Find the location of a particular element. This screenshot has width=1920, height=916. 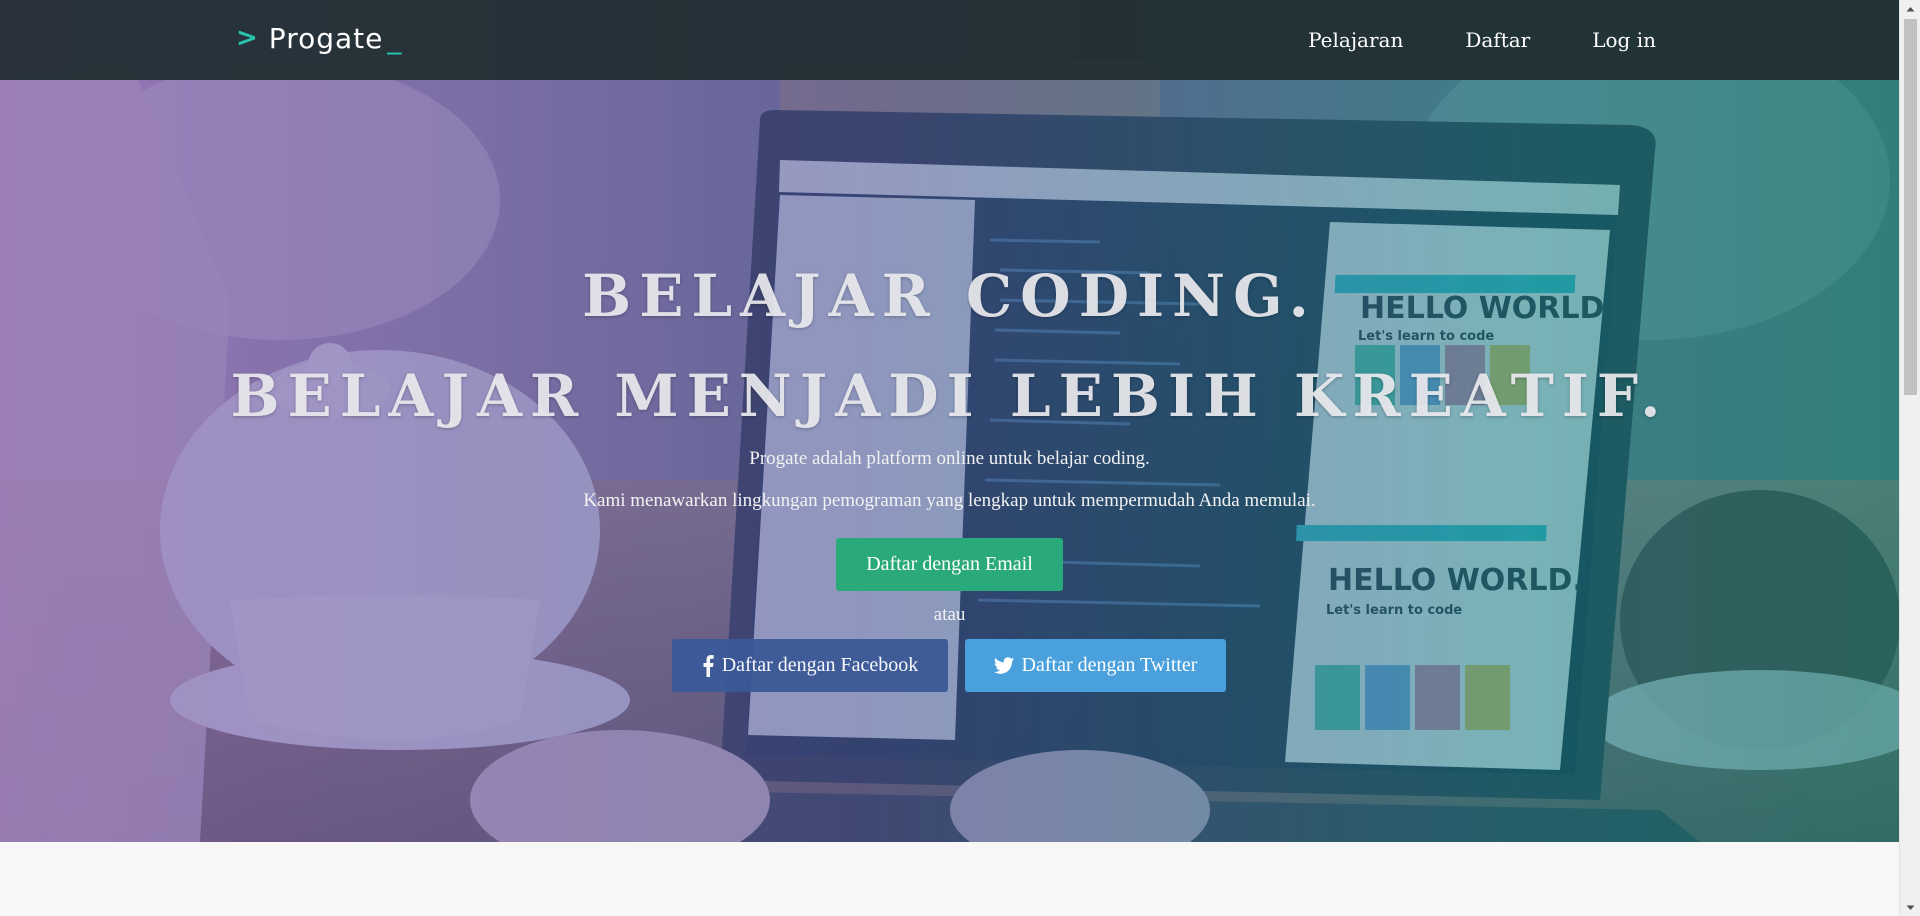

nav-link-login: Log in is located at coordinates (1624, 40).